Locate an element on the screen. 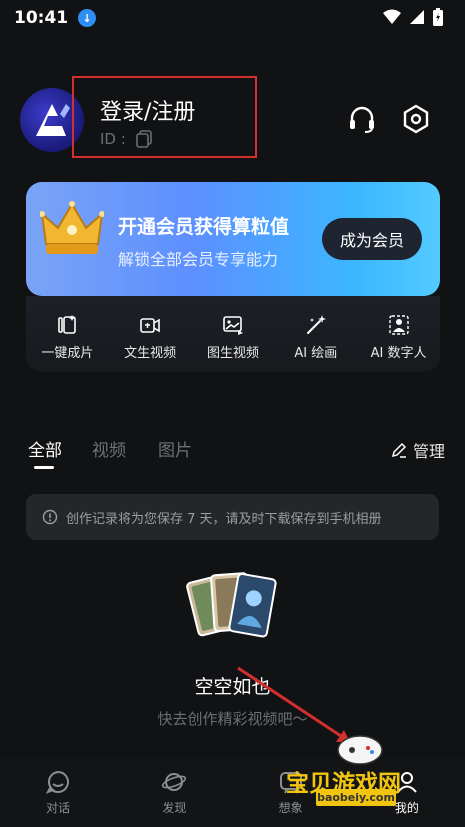 The height and width of the screenshot is (827, 465). nav-label: 对话 is located at coordinates (58, 807).